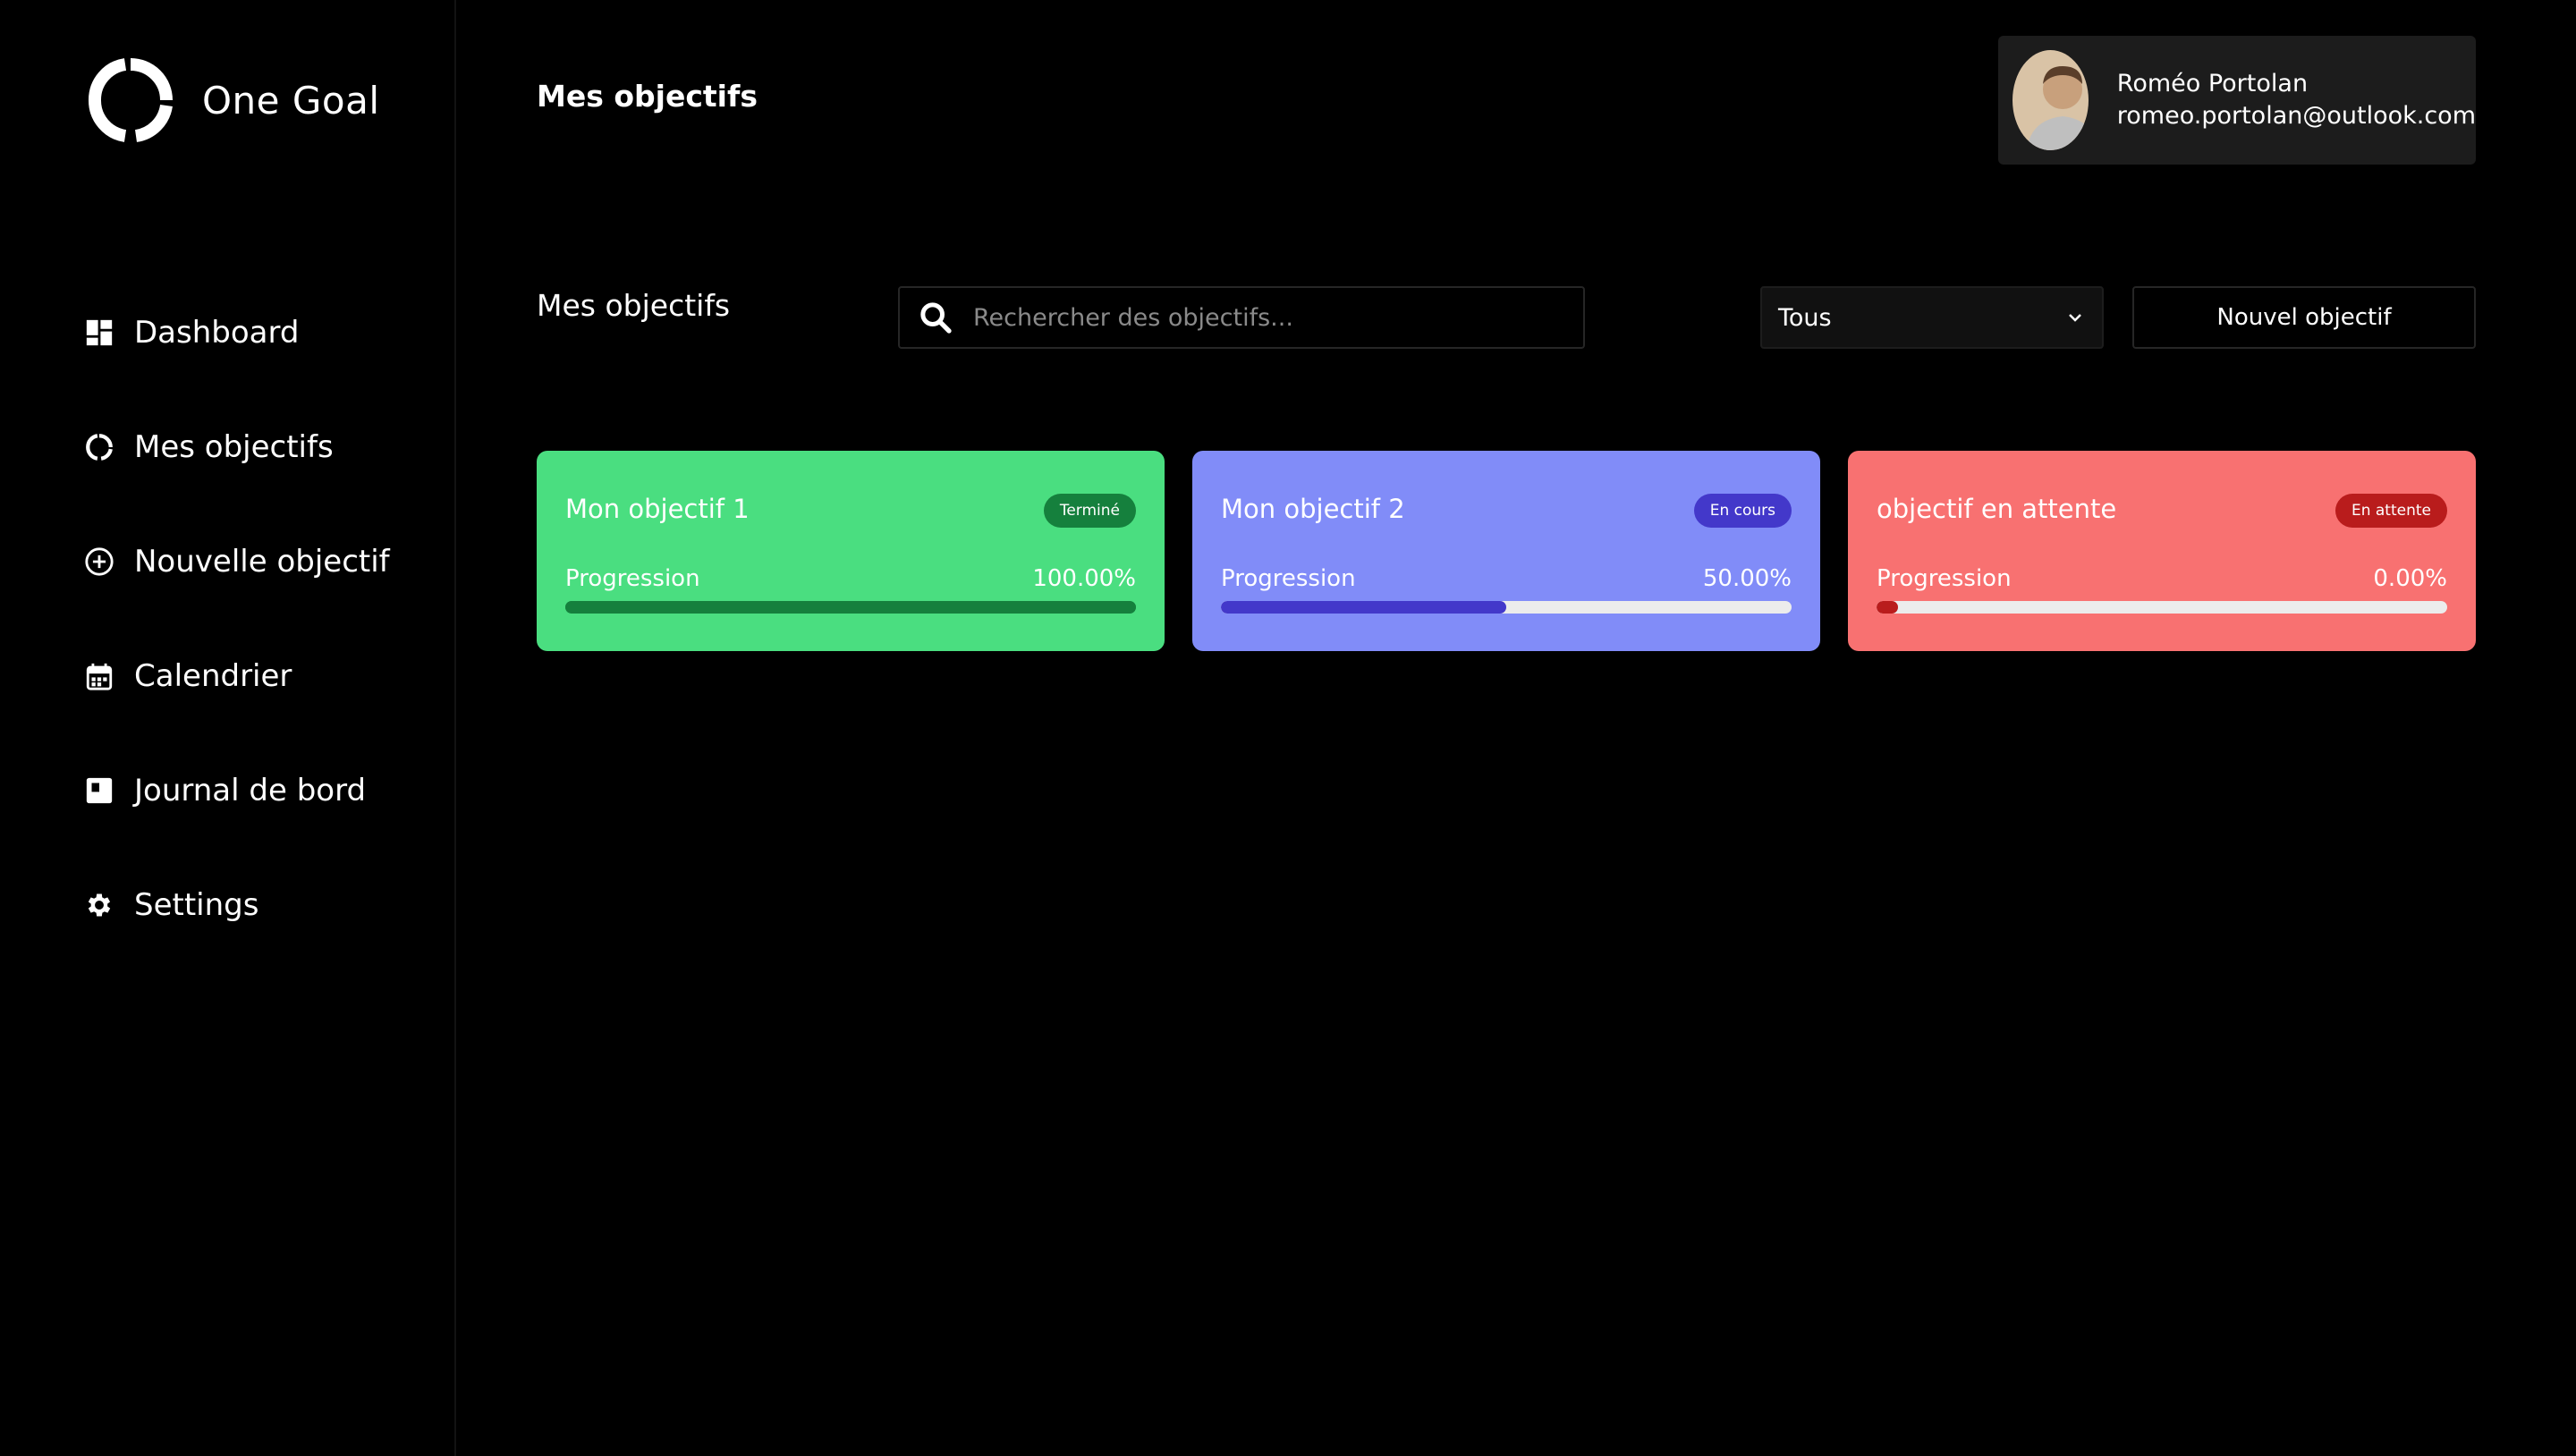  I want to click on sidebar-item-journal: Journal de bord, so click(237, 790).